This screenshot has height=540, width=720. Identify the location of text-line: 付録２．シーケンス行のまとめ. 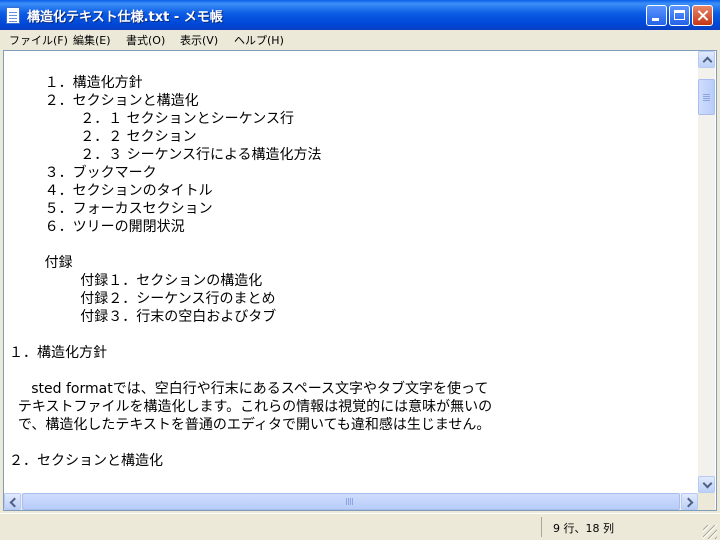
(142, 299).